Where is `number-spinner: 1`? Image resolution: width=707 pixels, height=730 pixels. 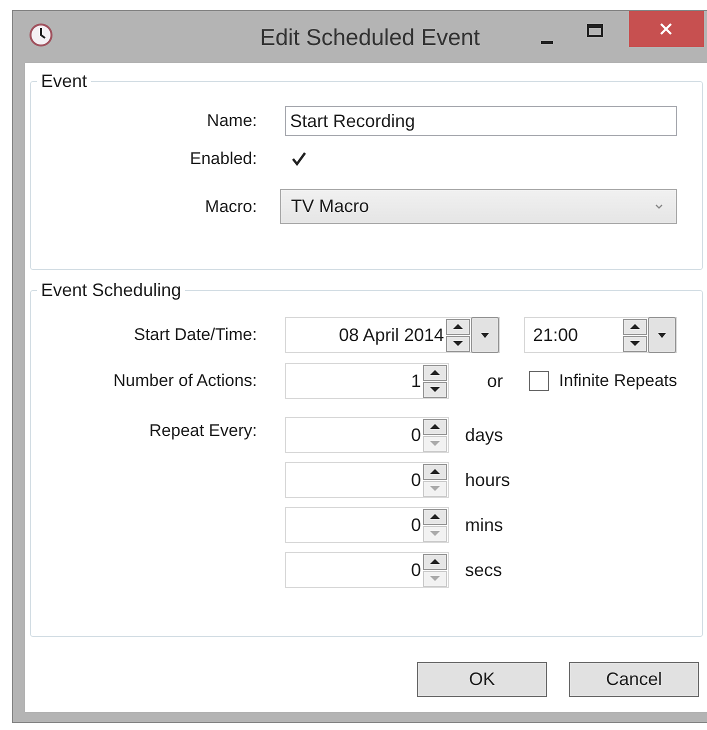
number-spinner: 1 is located at coordinates (367, 381).